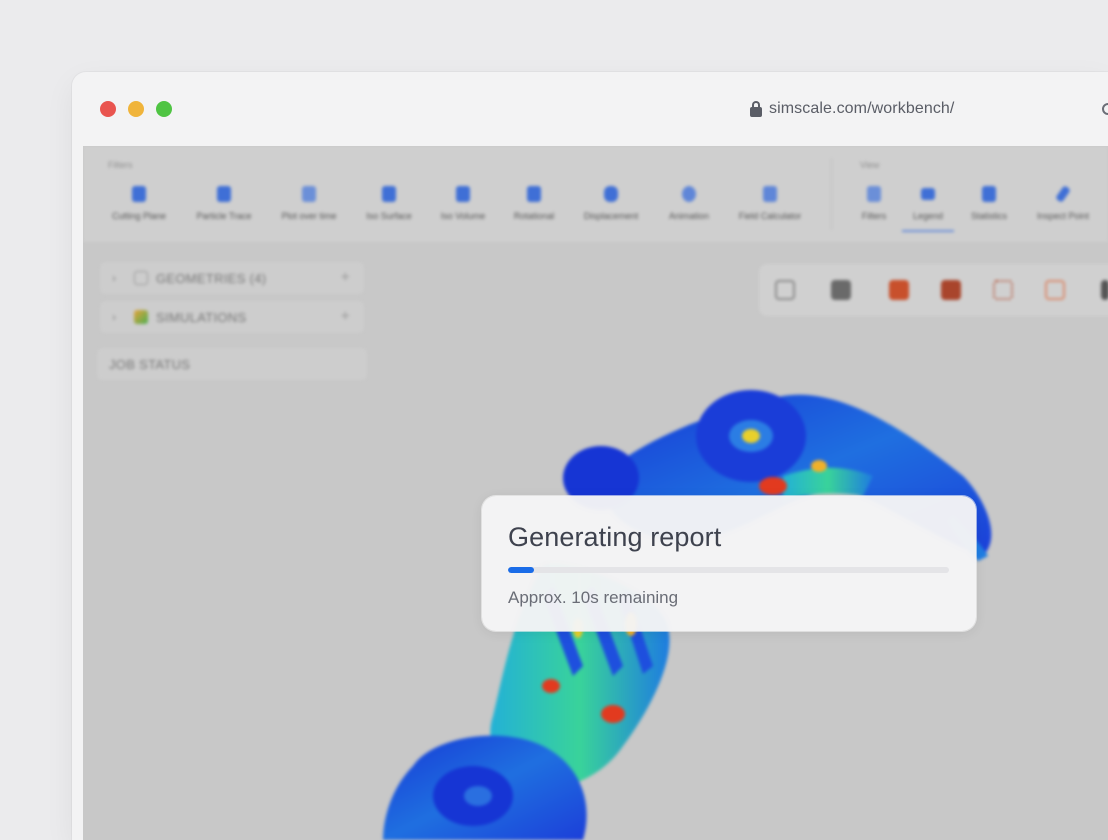 Image resolution: width=1108 pixels, height=840 pixels. I want to click on view-front-icon, so click(899, 290).